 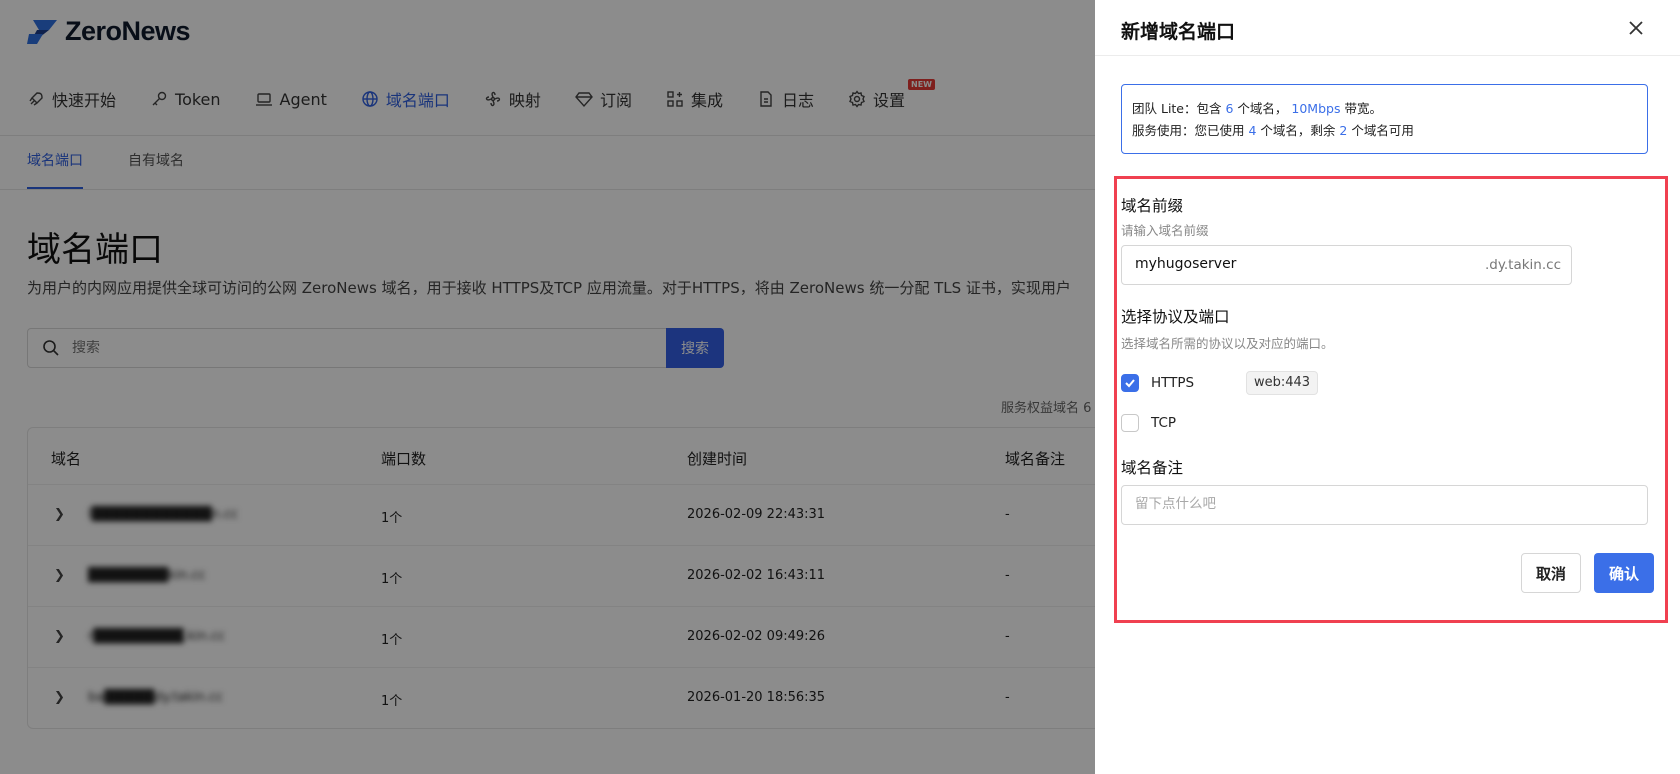 What do you see at coordinates (1179, 108) in the screenshot?
I see `plan-info-text: 团队 Lite：包含` at bounding box center [1179, 108].